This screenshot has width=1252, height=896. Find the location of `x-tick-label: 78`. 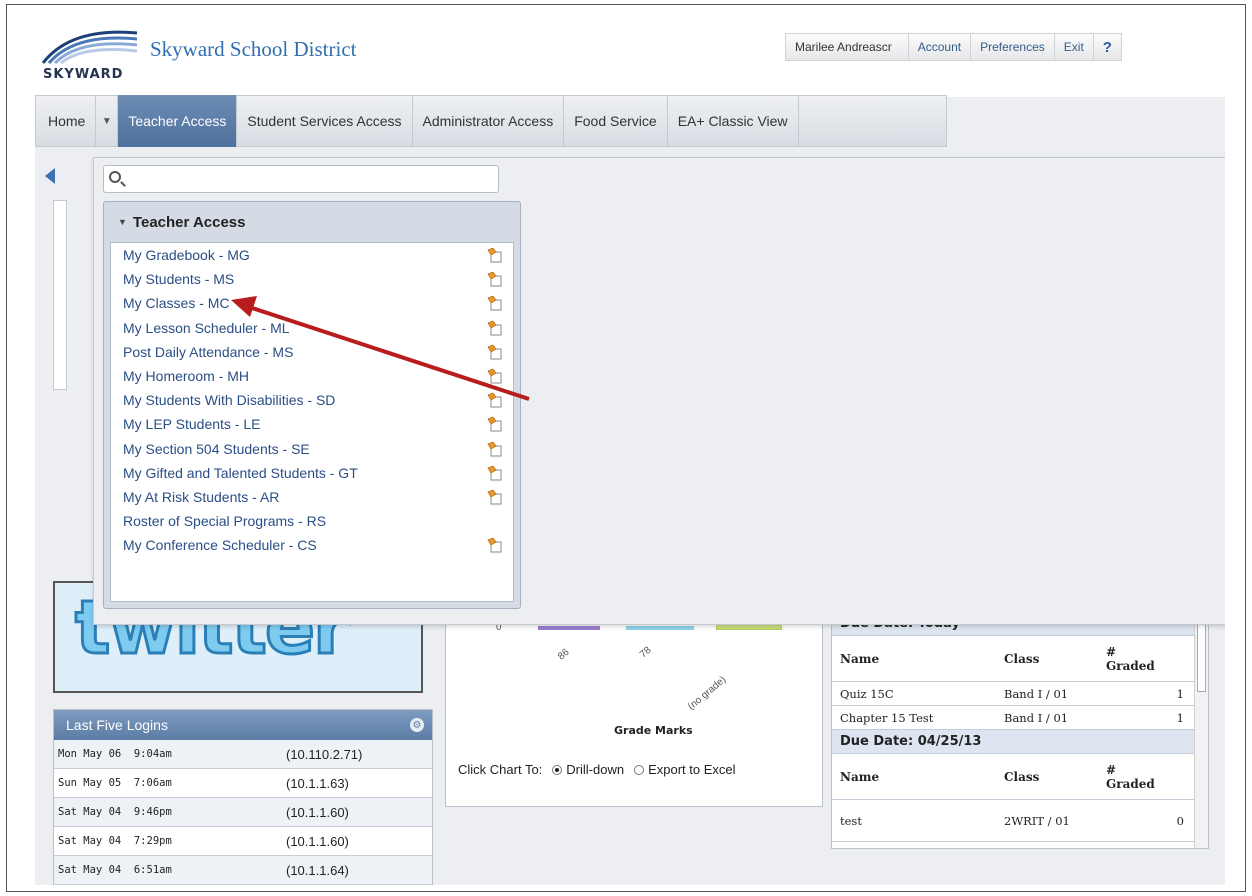

x-tick-label: 78 is located at coordinates (646, 652).